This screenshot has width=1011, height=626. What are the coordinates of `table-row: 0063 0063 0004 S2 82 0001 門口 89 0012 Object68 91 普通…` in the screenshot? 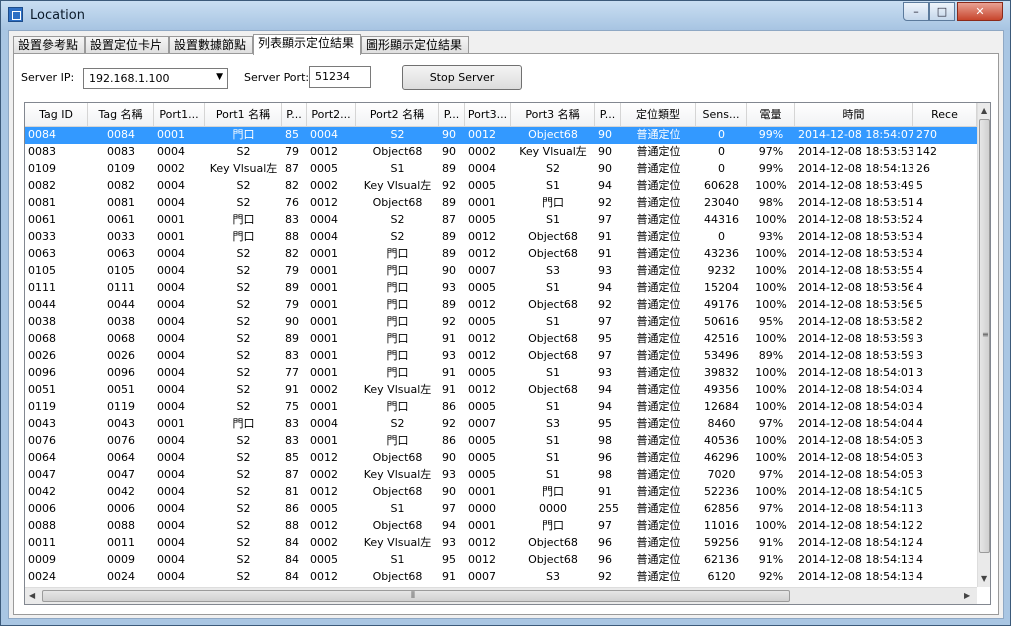 It's located at (501, 254).